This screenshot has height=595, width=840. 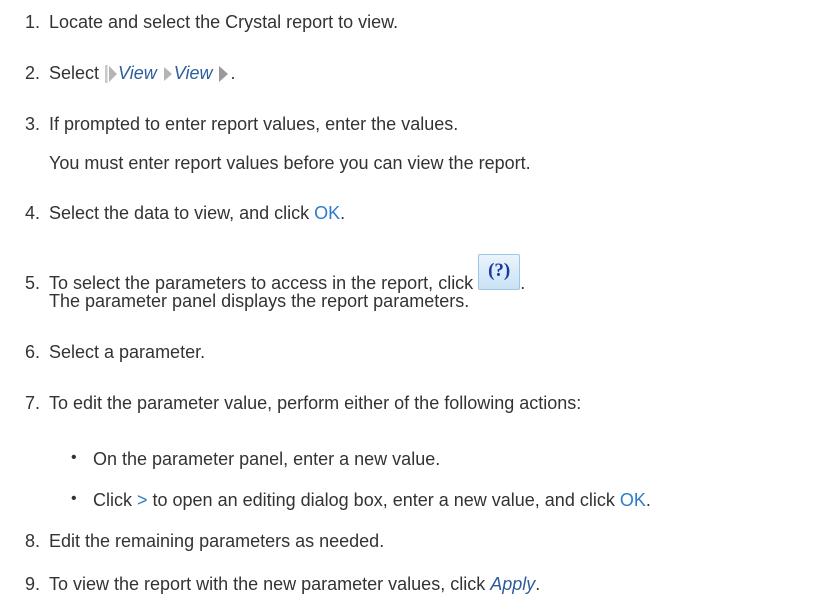 What do you see at coordinates (142, 500) in the screenshot?
I see `expand-editor-link: >` at bounding box center [142, 500].